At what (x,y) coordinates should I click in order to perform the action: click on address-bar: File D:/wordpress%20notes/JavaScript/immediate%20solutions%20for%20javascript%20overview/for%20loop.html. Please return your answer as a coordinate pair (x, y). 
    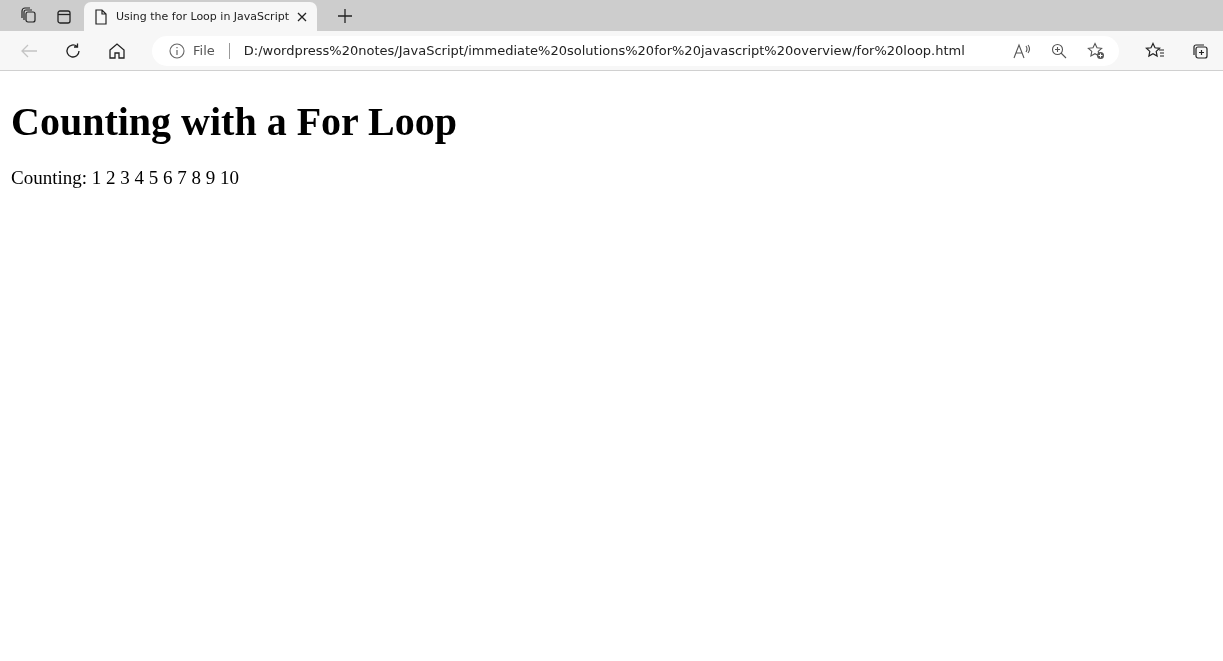
    Looking at the image, I should click on (635, 50).